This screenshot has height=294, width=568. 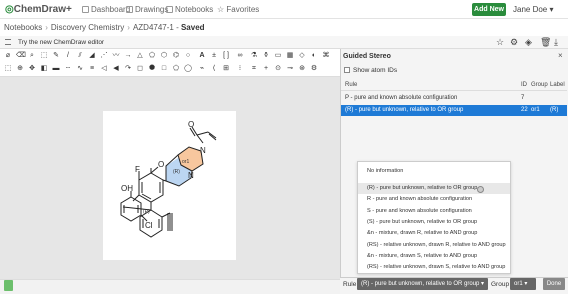 What do you see at coordinates (8, 285) in the screenshot?
I see `document-status-icon` at bounding box center [8, 285].